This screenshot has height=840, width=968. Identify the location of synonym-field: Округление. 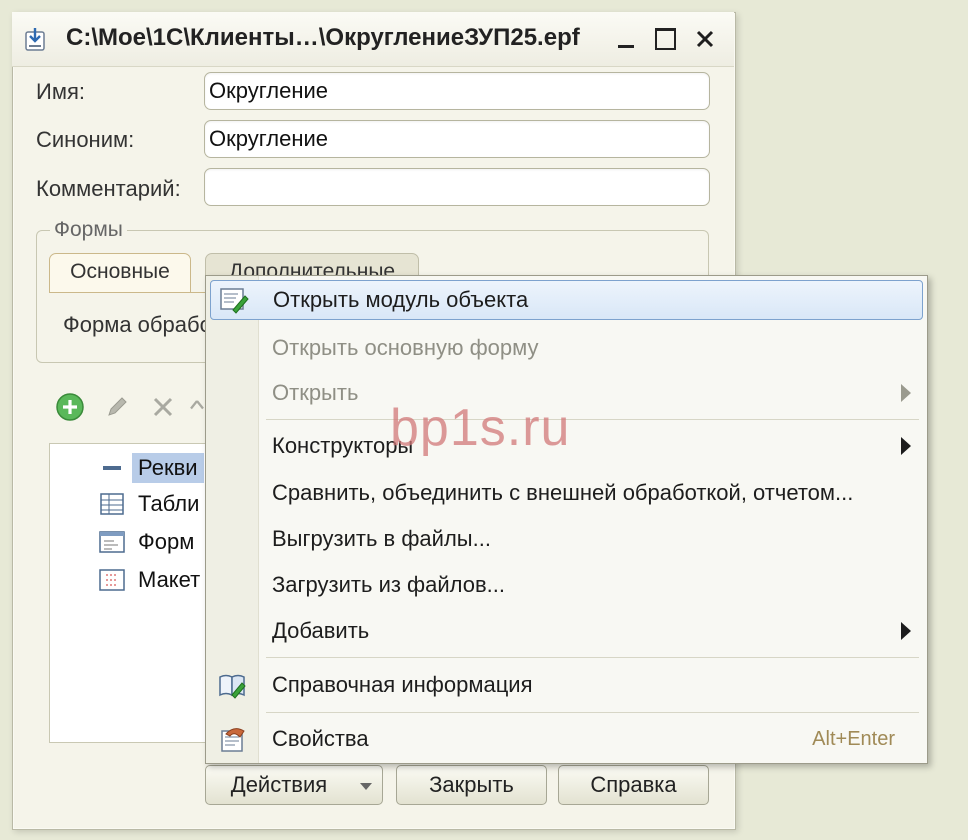
(457, 139).